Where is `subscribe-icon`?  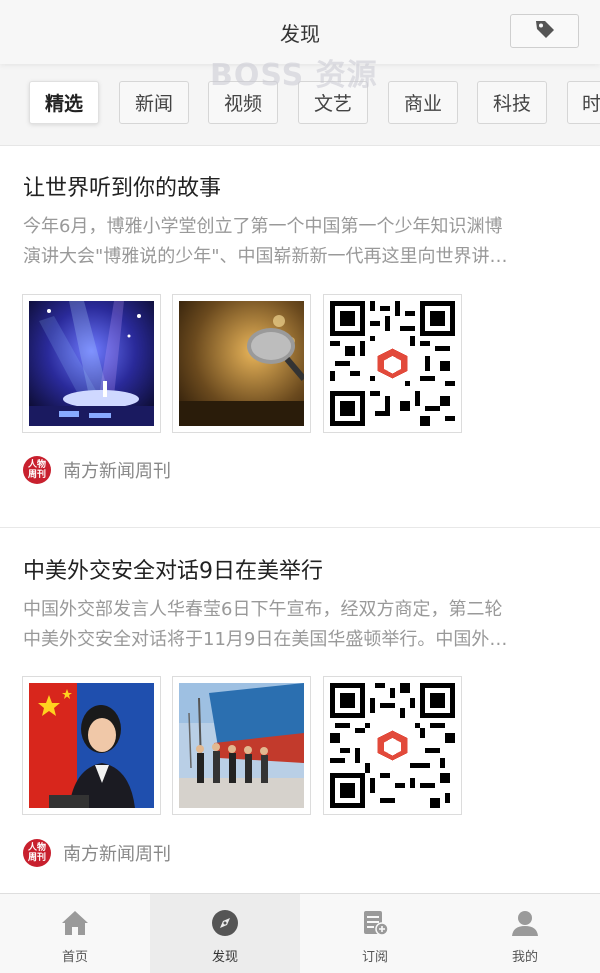 subscribe-icon is located at coordinates (375, 923).